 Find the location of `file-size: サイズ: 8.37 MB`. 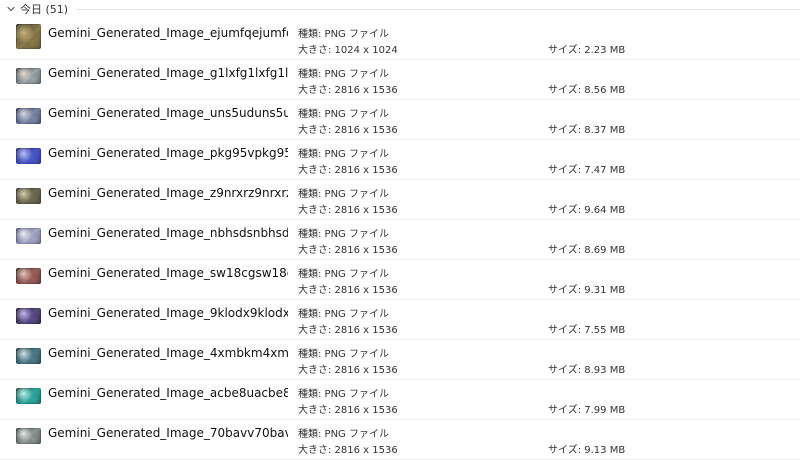

file-size: サイズ: 8.37 MB is located at coordinates (587, 130).